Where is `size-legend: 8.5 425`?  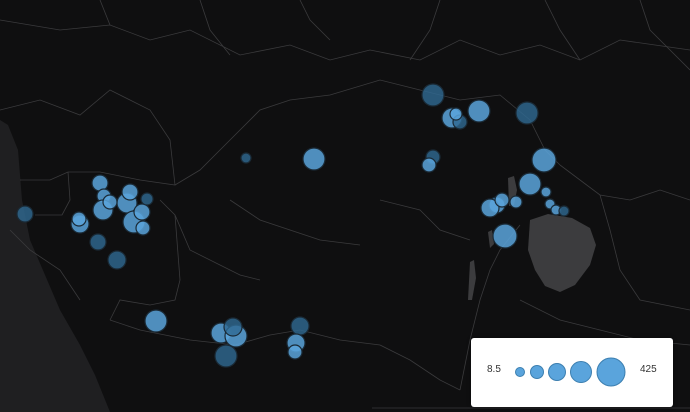
size-legend: 8.5 425 is located at coordinates (572, 372).